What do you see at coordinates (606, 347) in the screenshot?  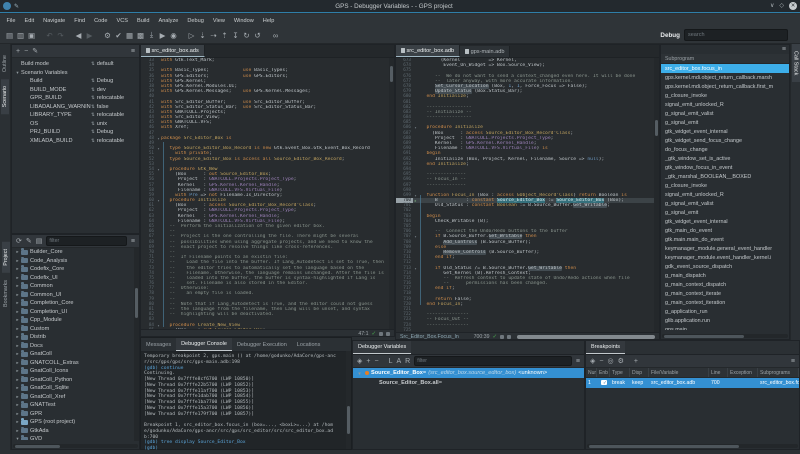 I see `tab-breakpoints: Breakpoints` at bounding box center [606, 347].